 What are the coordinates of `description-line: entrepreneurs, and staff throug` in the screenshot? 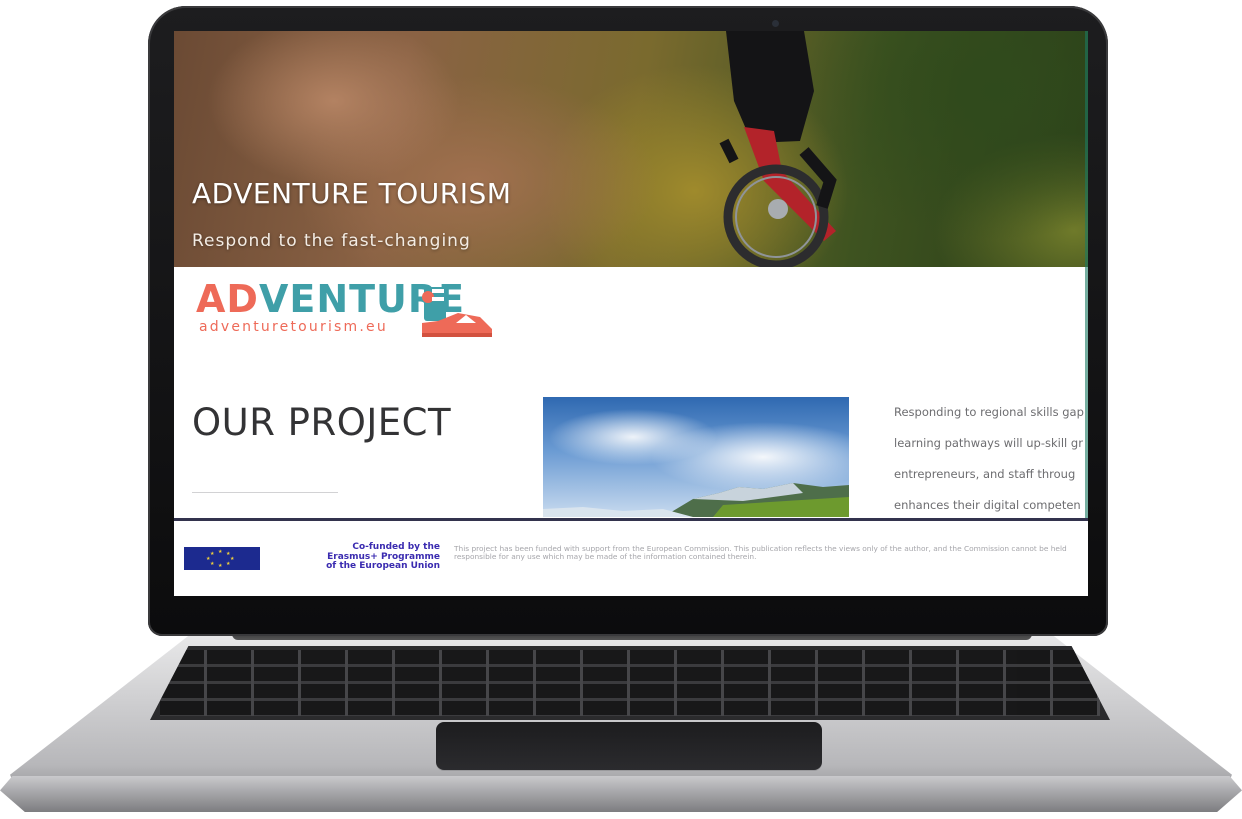 It's located at (985, 474).